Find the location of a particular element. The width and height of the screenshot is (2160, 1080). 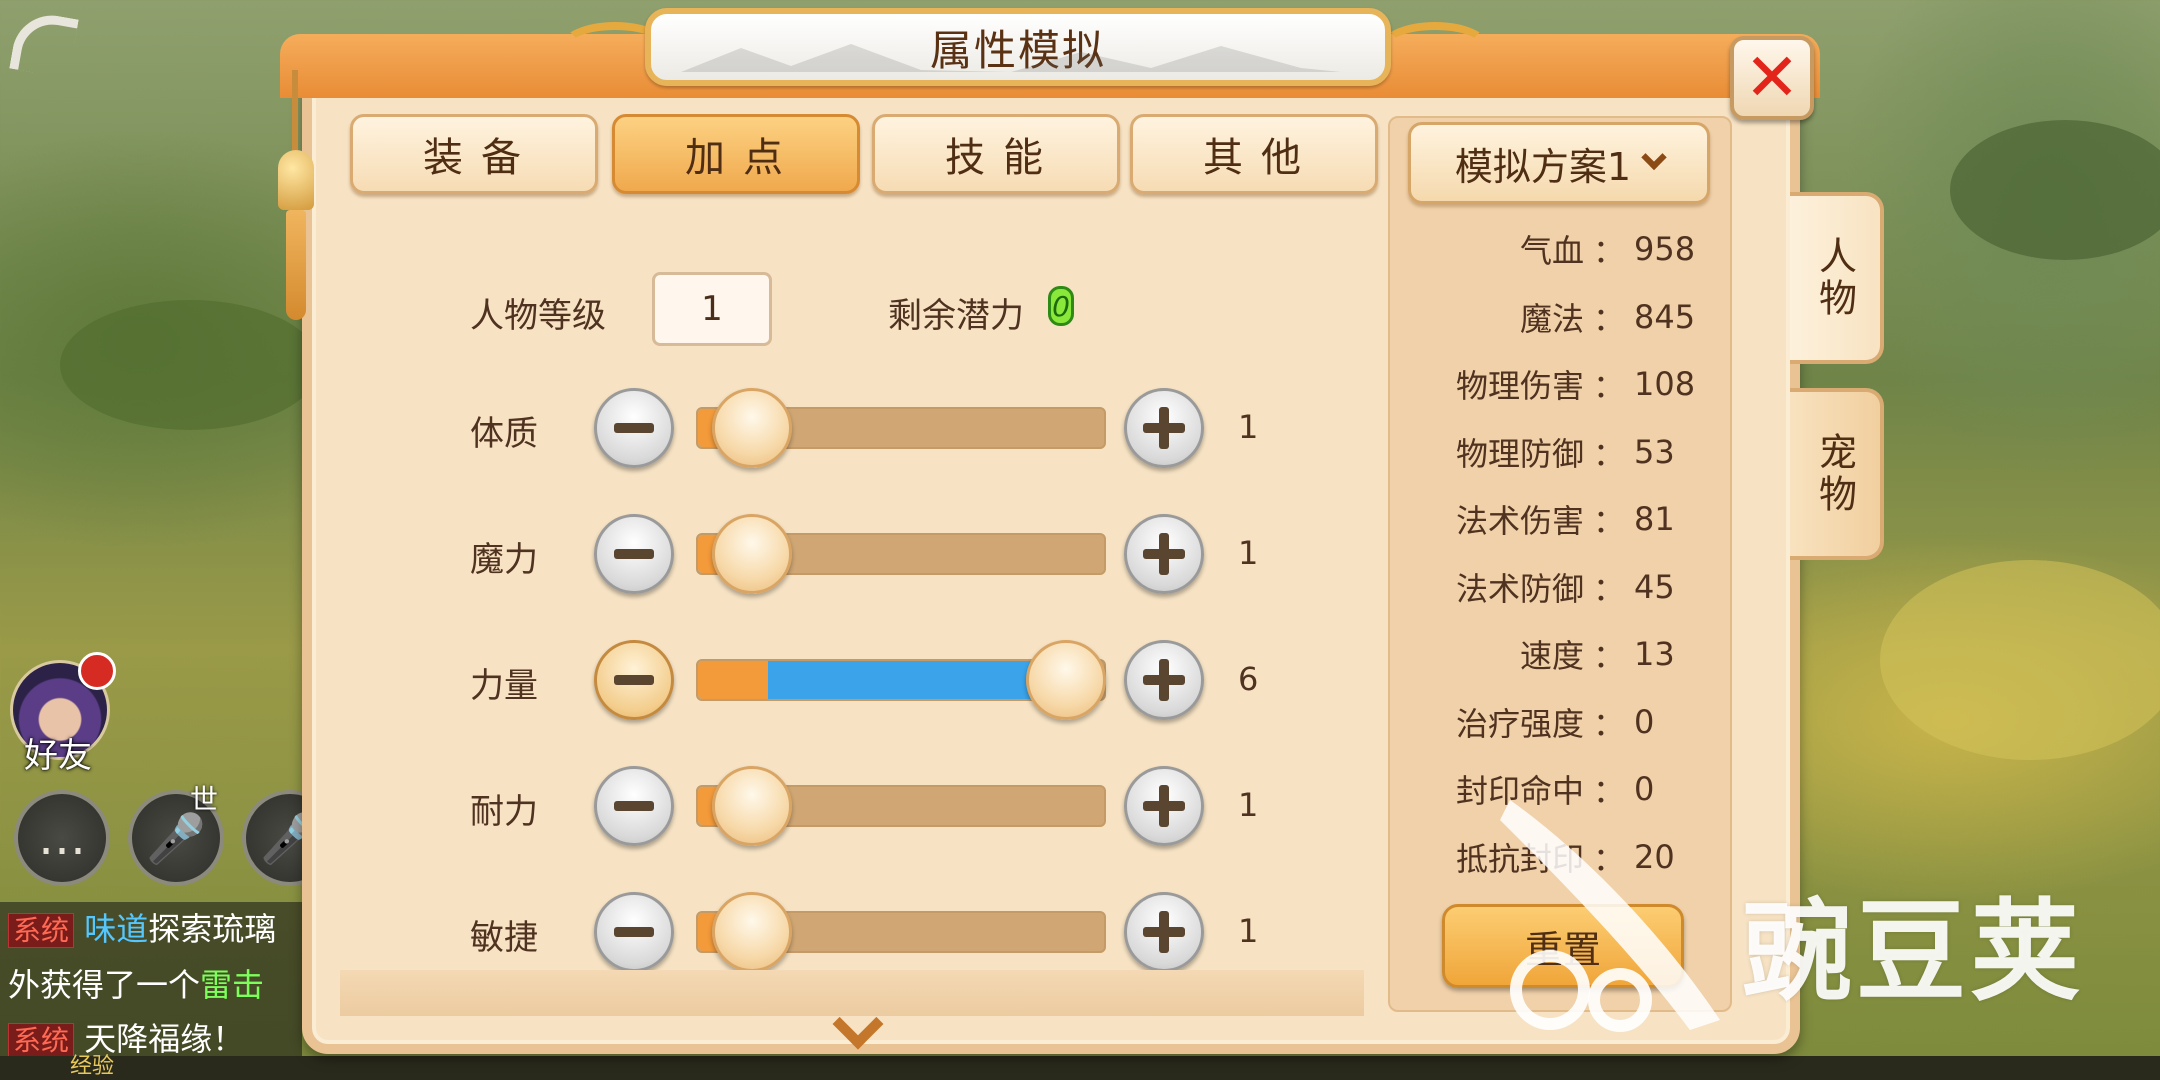

stat-row: 治疗强度 ： 0 is located at coordinates (1570, 722).